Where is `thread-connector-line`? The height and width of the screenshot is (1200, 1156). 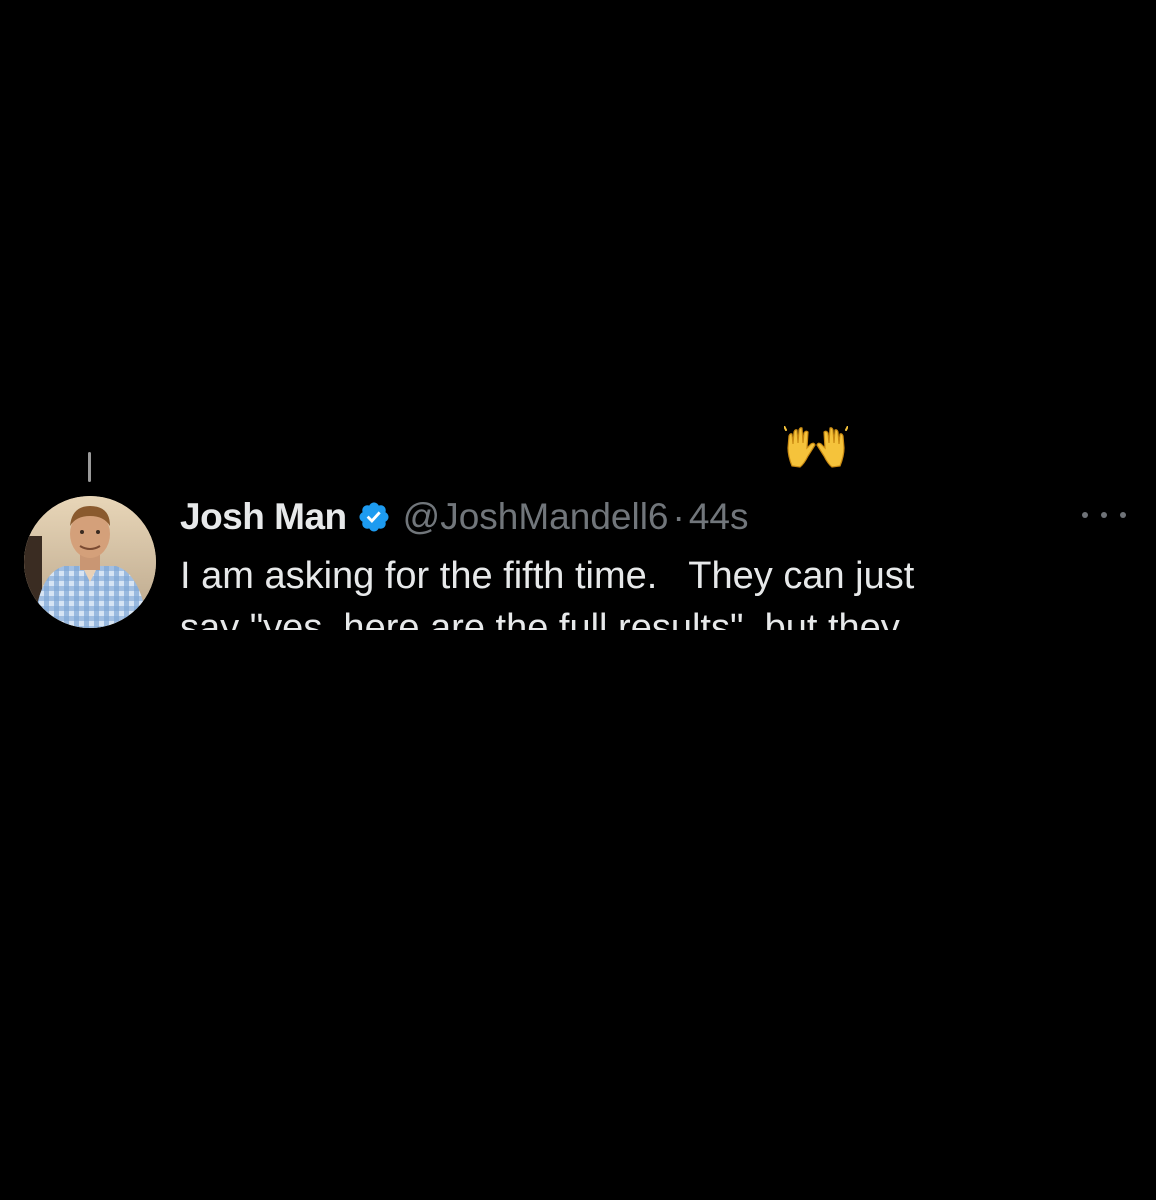
thread-connector-line is located at coordinates (89, 467).